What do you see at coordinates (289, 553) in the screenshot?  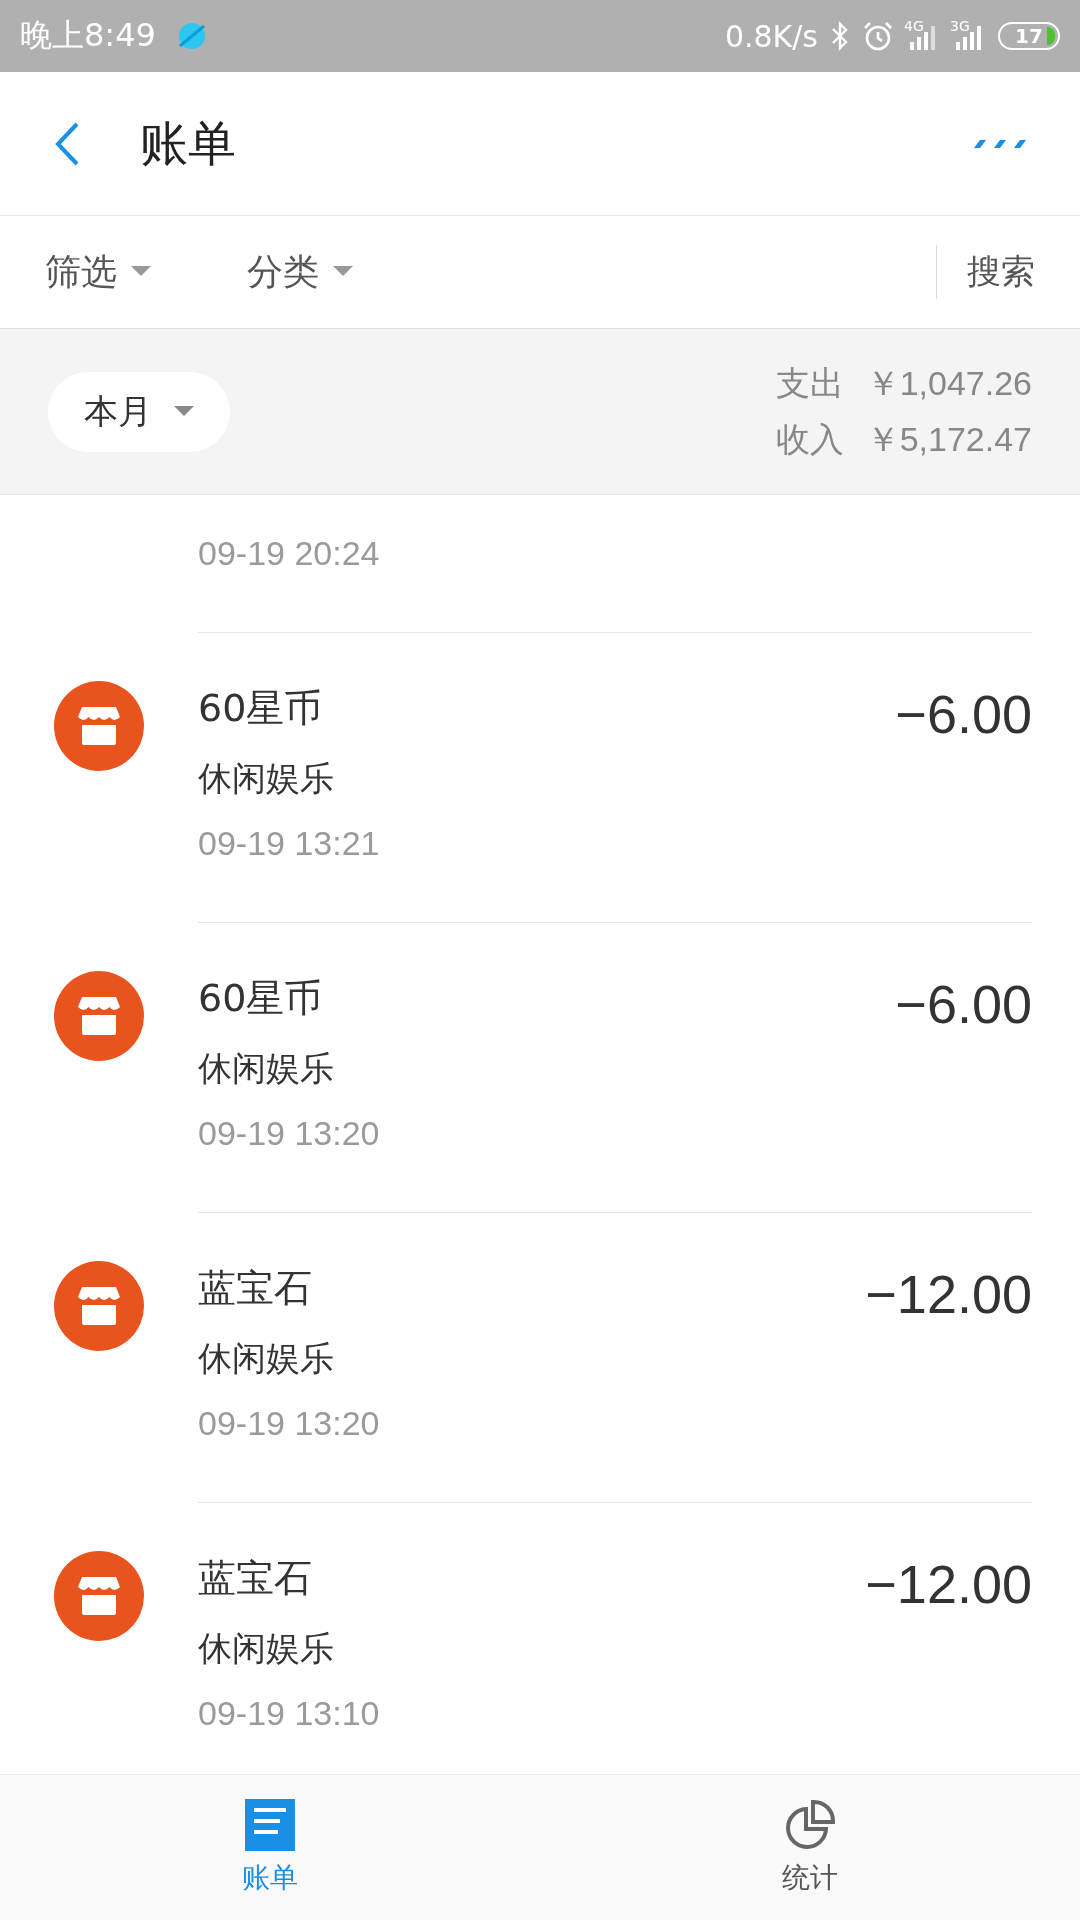 I see `transaction-time: 09-19 20:24` at bounding box center [289, 553].